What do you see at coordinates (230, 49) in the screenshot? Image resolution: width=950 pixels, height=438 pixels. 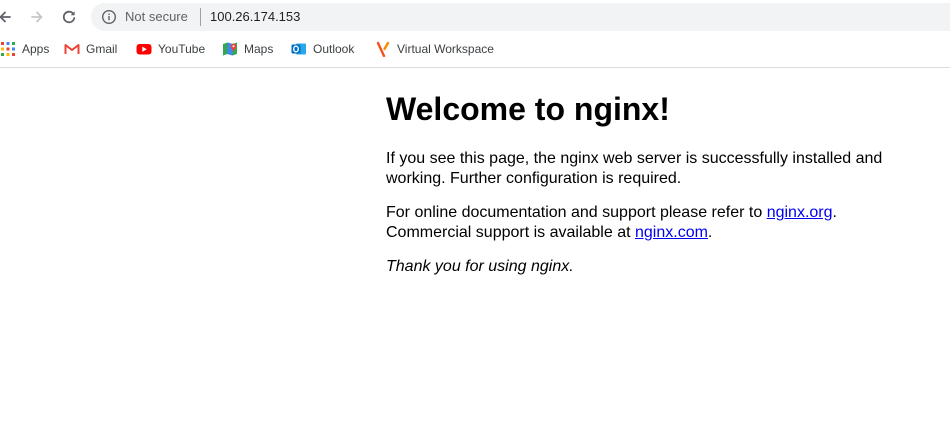 I see `maps-icon` at bounding box center [230, 49].